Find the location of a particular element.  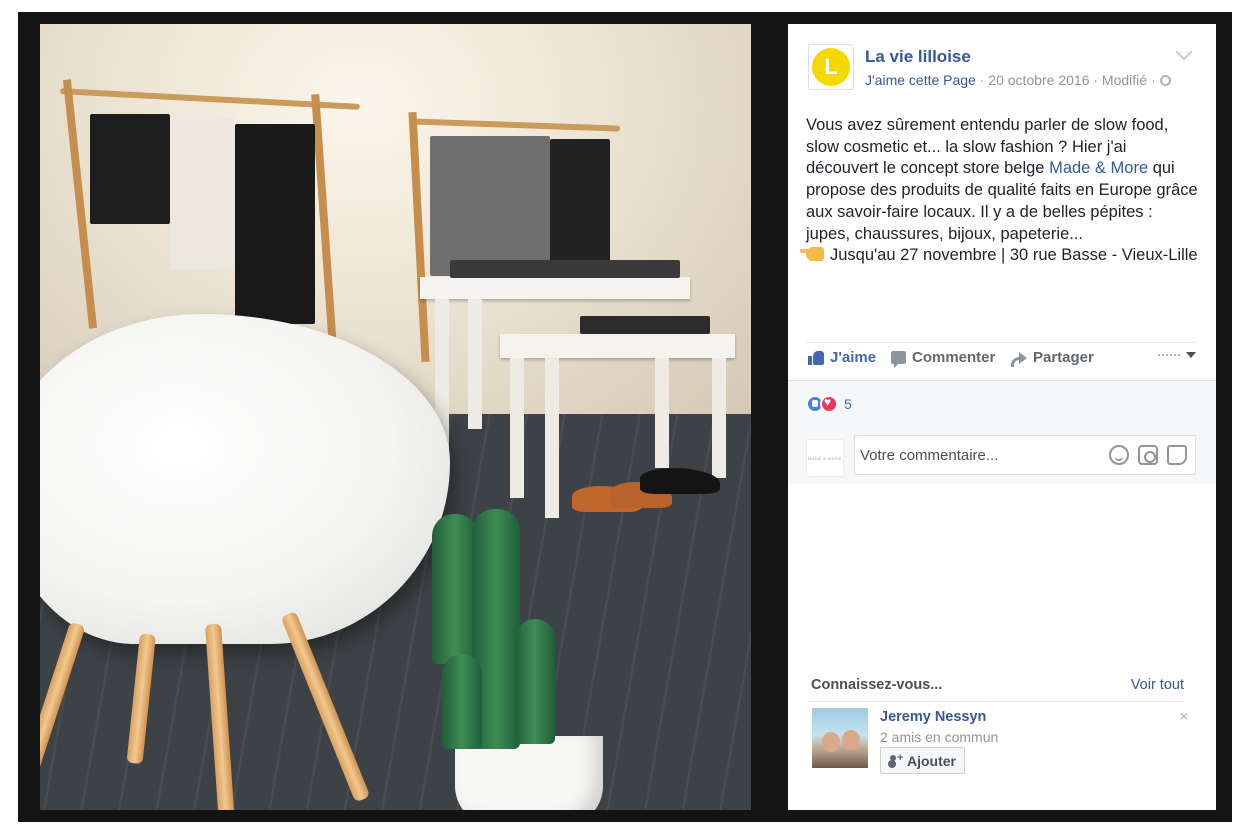

clothes-grey is located at coordinates (490, 206).